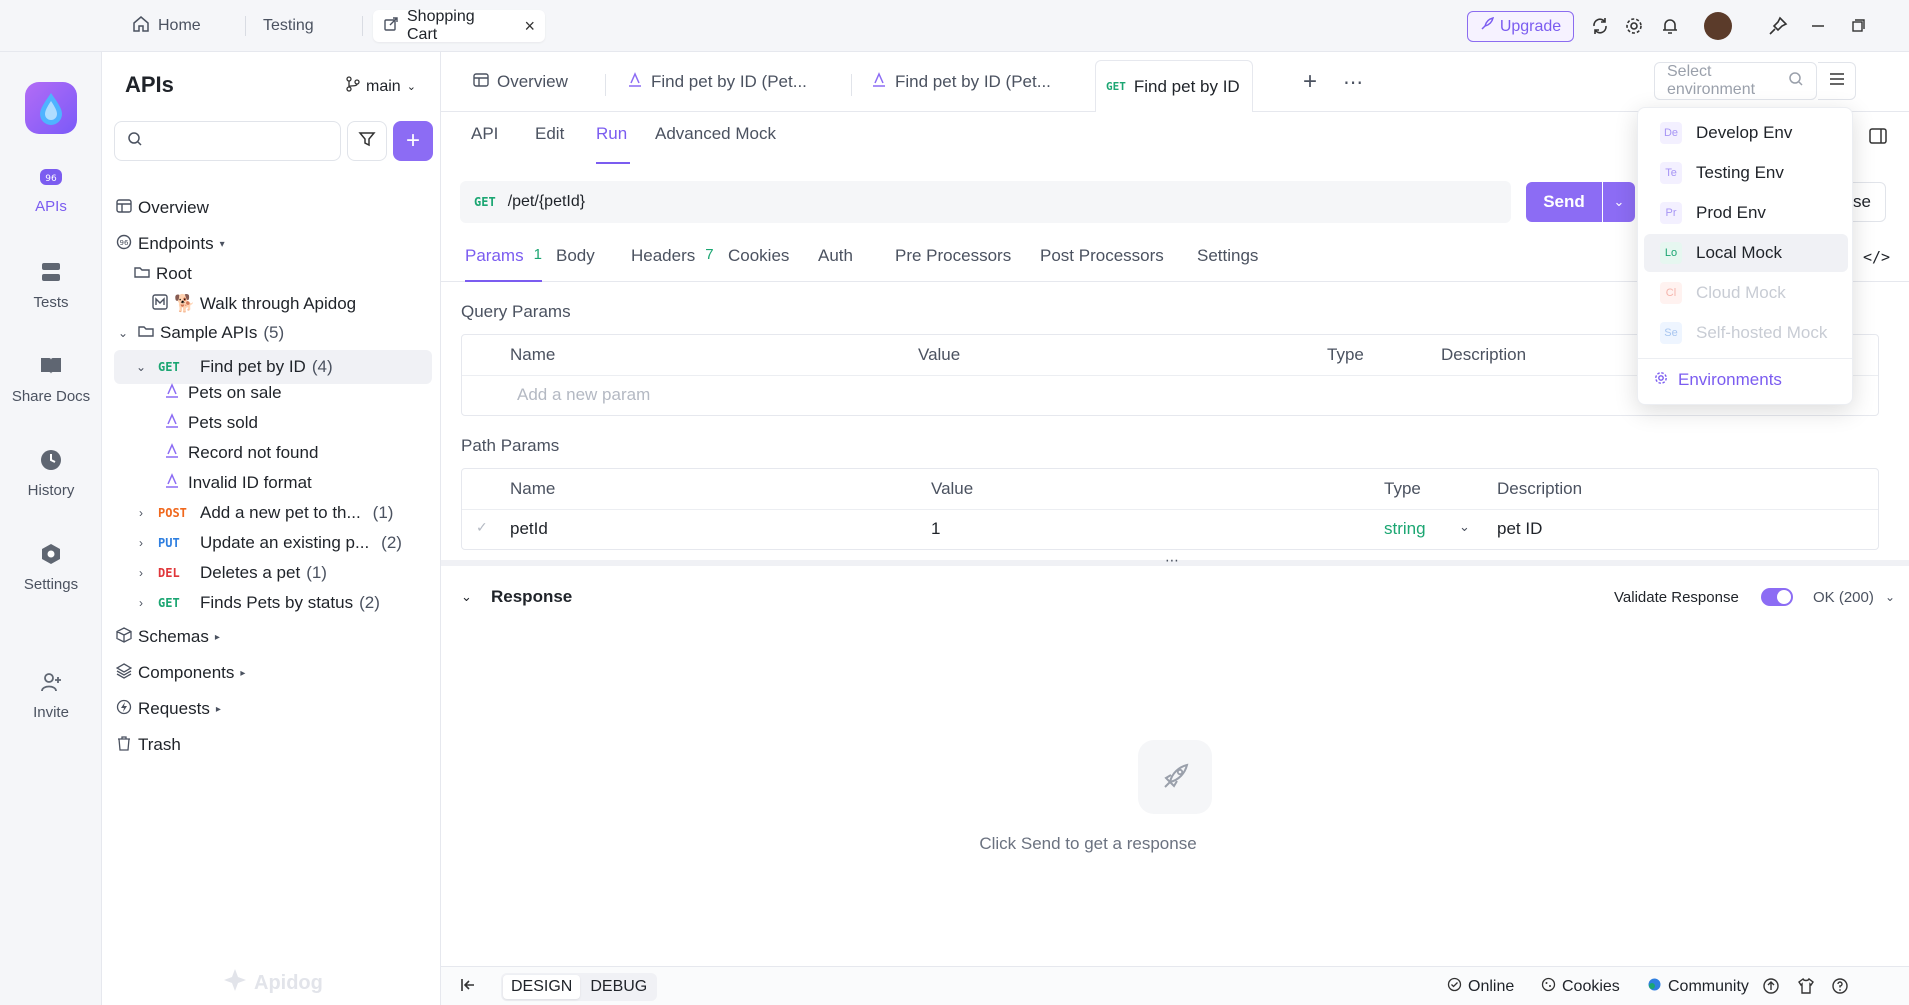 The height and width of the screenshot is (1005, 1909). I want to click on minimize-icon, so click(1818, 26).